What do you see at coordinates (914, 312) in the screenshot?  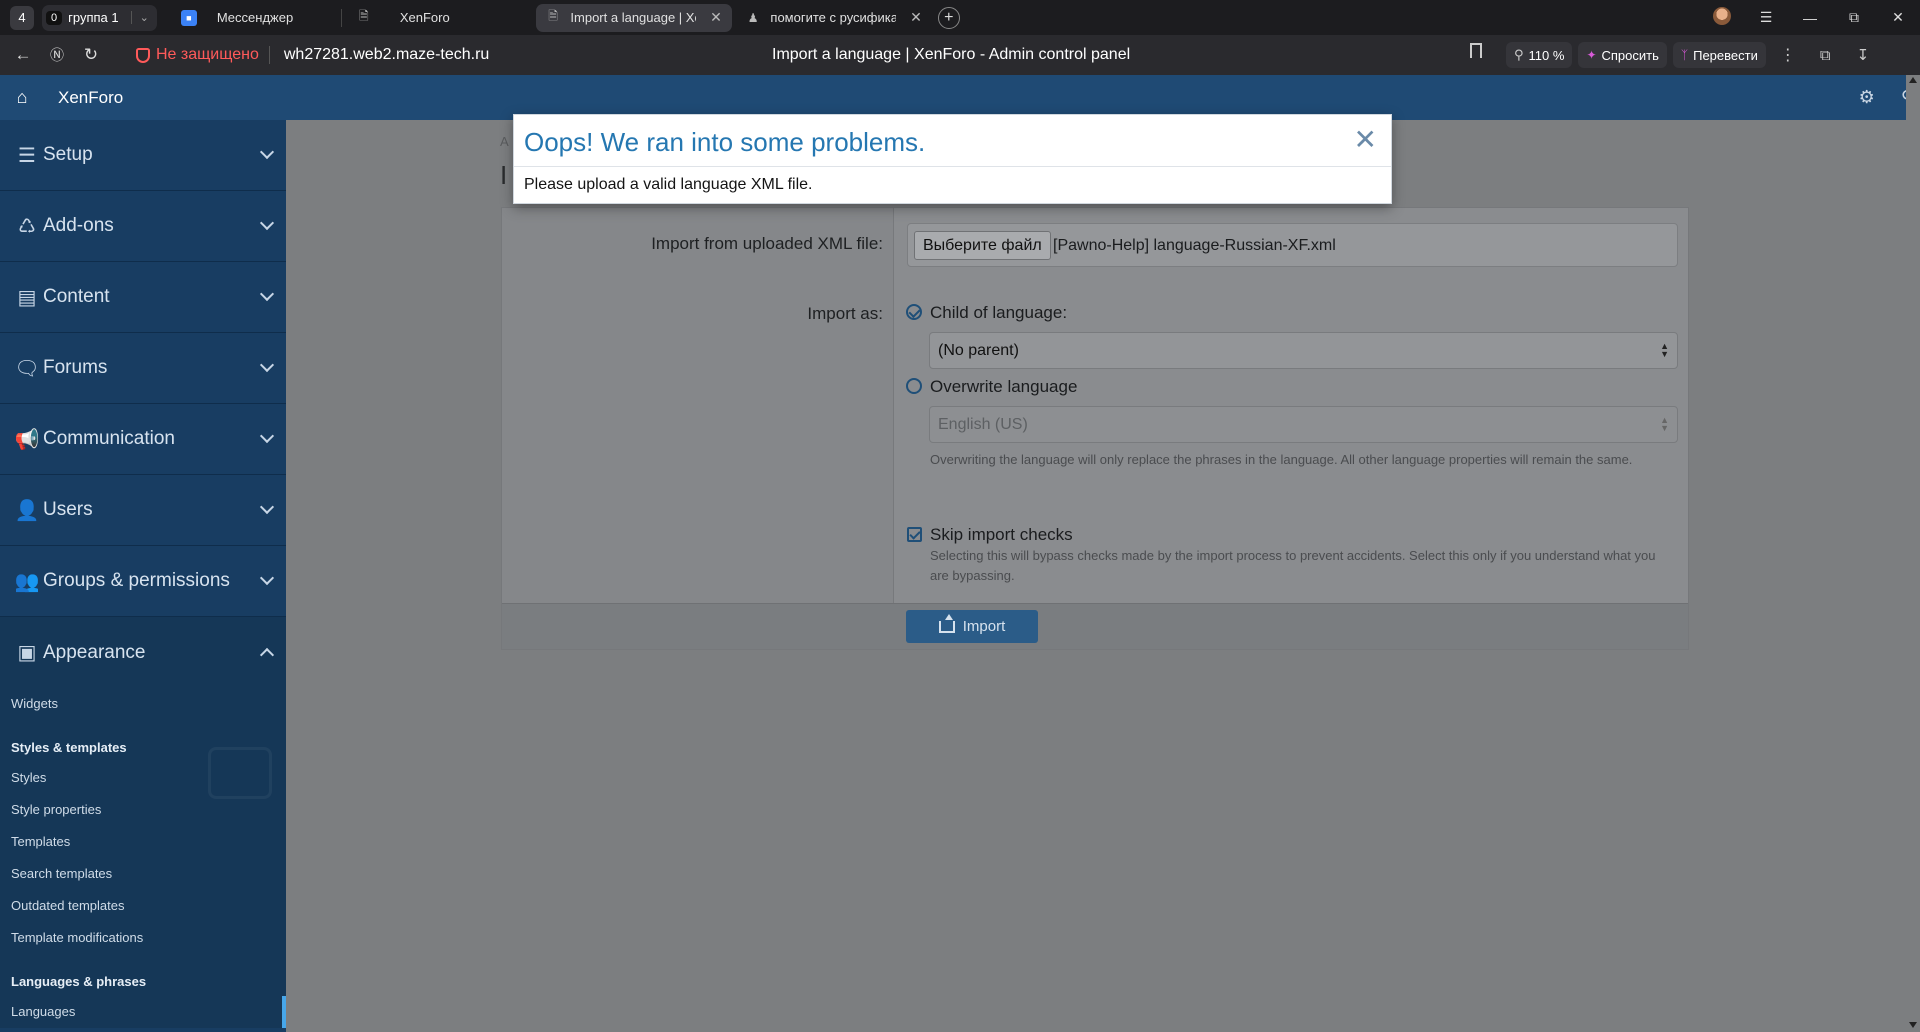 I see `child-of-language-radio` at bounding box center [914, 312].